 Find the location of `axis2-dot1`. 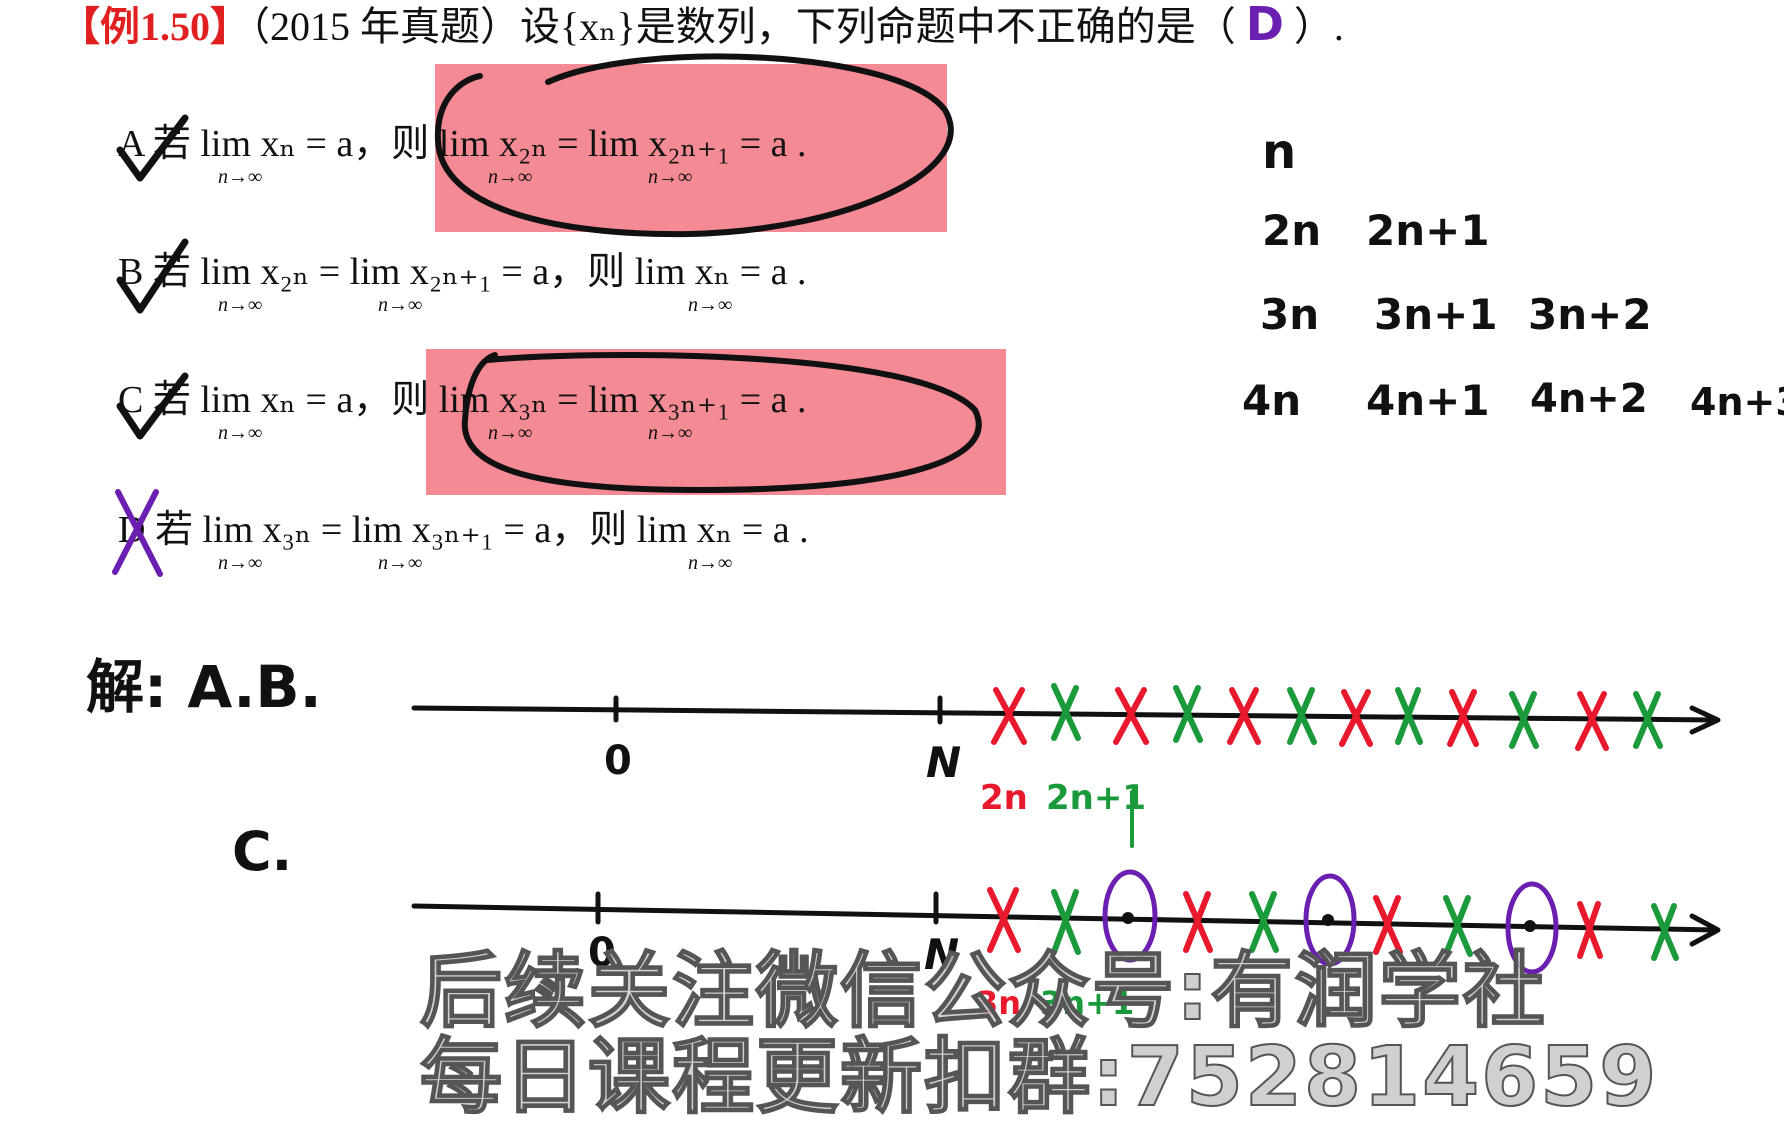

axis2-dot1 is located at coordinates (1128, 918).